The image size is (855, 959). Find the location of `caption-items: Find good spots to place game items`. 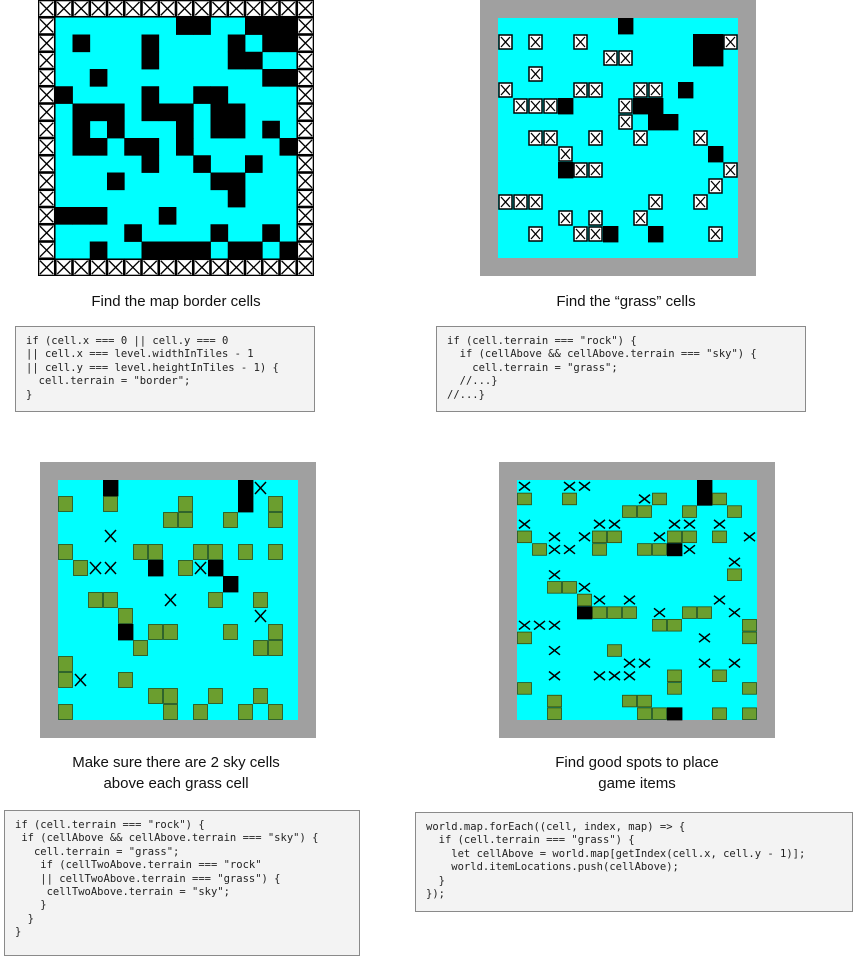

caption-items: Find good spots to place game items is located at coordinates (637, 773).